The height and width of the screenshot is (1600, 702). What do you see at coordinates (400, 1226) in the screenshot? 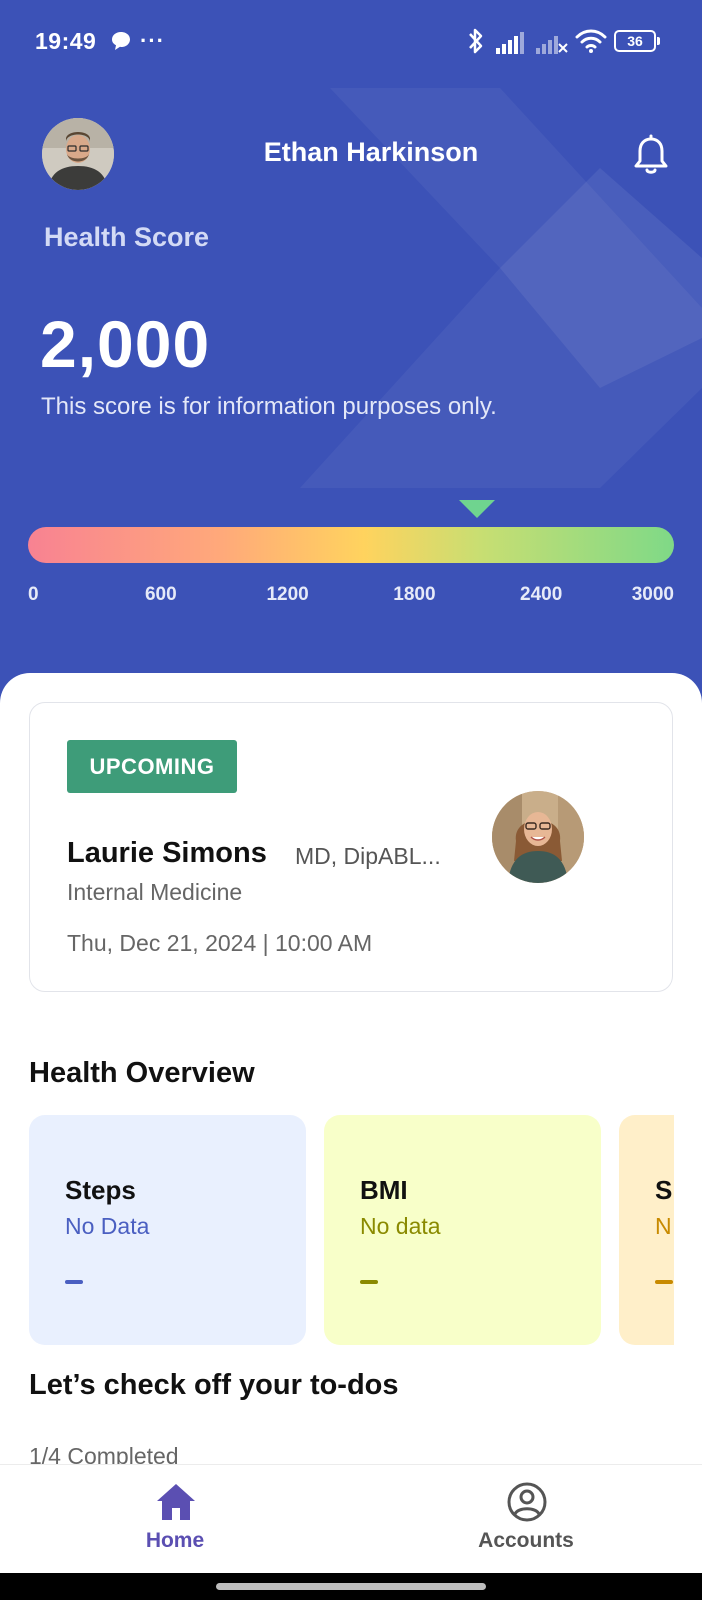
I see `metric-value: No data` at bounding box center [400, 1226].